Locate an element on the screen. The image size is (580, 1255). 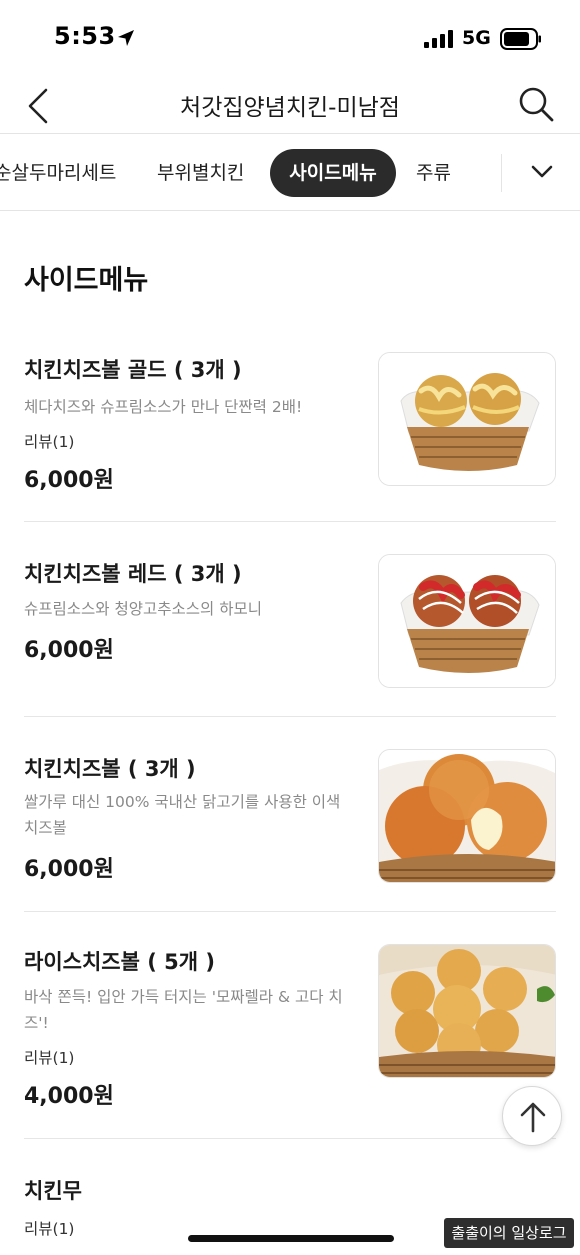
arrow-up-icon is located at coordinates (533, 1117).